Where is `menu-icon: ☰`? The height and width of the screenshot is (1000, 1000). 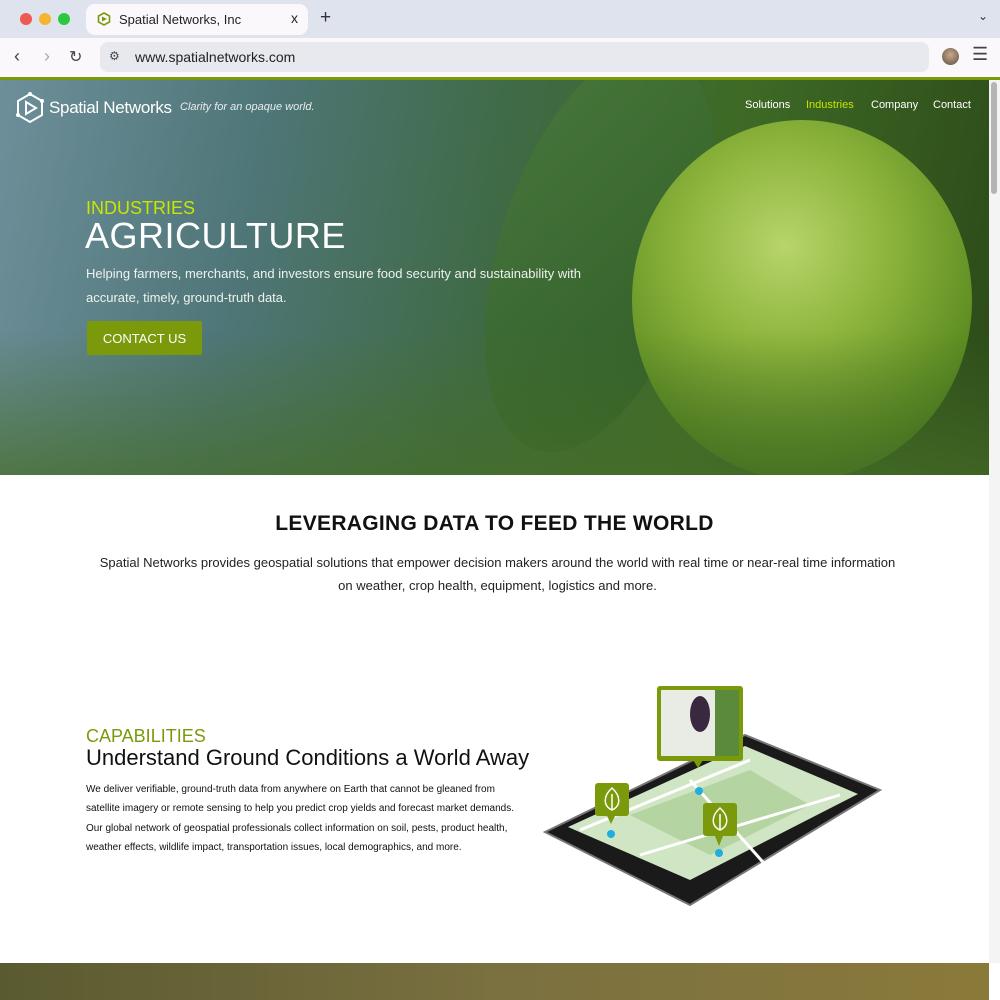 menu-icon: ☰ is located at coordinates (980, 54).